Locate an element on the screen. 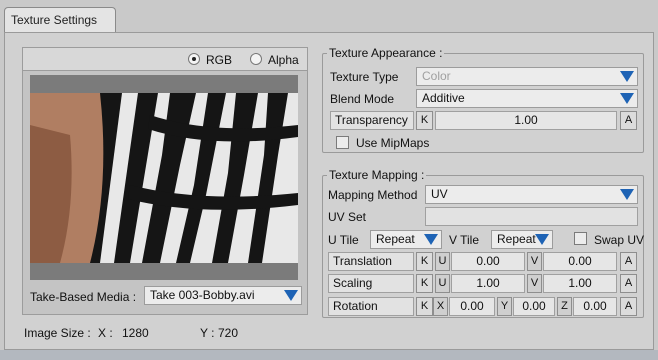  mapping-method-value: UV is located at coordinates (439, 194).